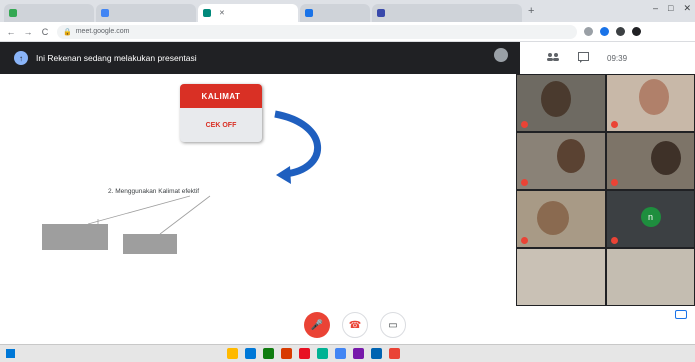 This screenshot has height=362, width=695. What do you see at coordinates (116, 58) in the screenshot?
I see `presentation-text: Ini Rekenan sedang melakukan presentasi` at bounding box center [116, 58].